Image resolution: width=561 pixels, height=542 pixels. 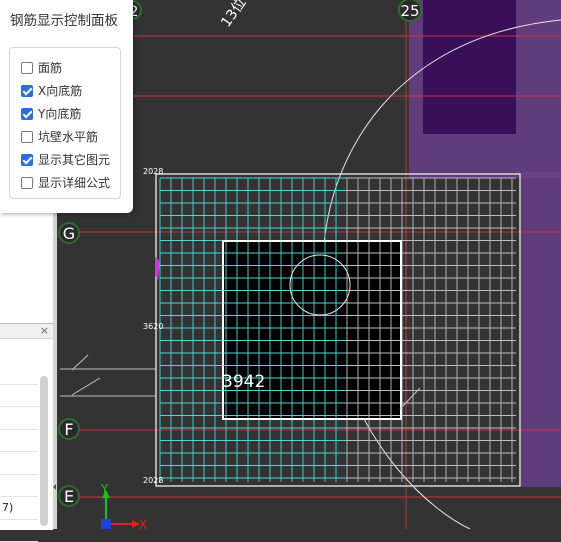 I want to click on list-item-value: 7), so click(x=19, y=508).